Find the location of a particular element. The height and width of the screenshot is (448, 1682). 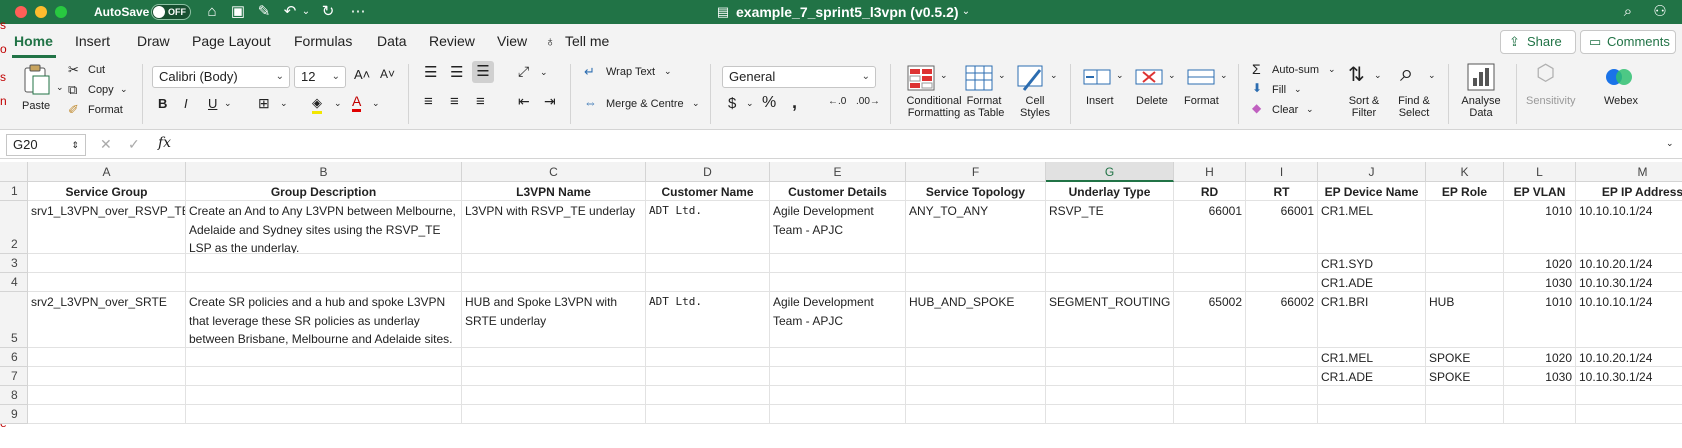

table-cell: SPOKE is located at coordinates (1465, 357).